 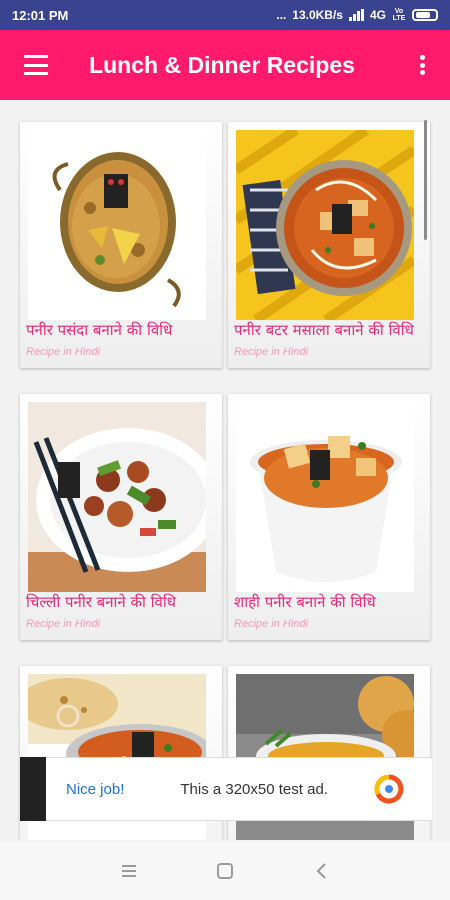 I want to click on app-title: Lunch & Dinner Recipes, so click(x=222, y=64).